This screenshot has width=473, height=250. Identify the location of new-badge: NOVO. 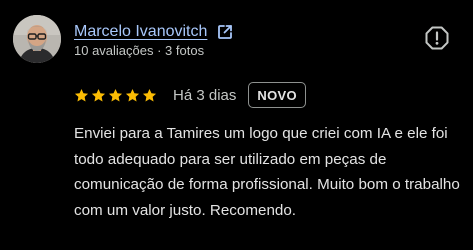
(277, 95).